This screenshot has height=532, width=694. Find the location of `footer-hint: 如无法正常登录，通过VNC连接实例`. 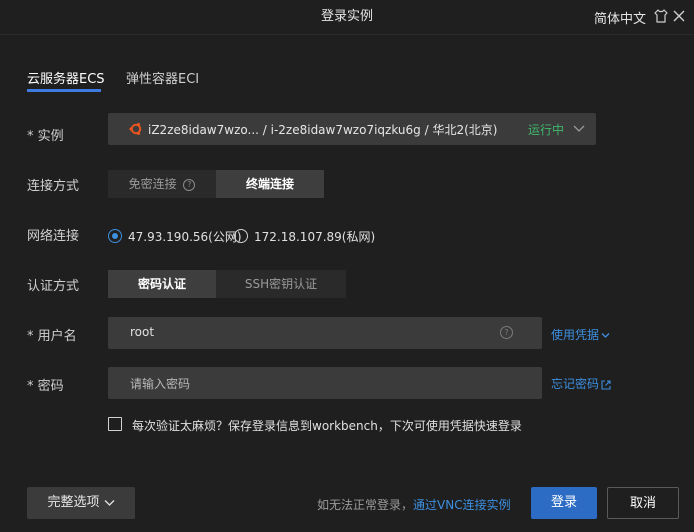

footer-hint: 如无法正常登录，通过VNC连接实例 is located at coordinates (414, 504).